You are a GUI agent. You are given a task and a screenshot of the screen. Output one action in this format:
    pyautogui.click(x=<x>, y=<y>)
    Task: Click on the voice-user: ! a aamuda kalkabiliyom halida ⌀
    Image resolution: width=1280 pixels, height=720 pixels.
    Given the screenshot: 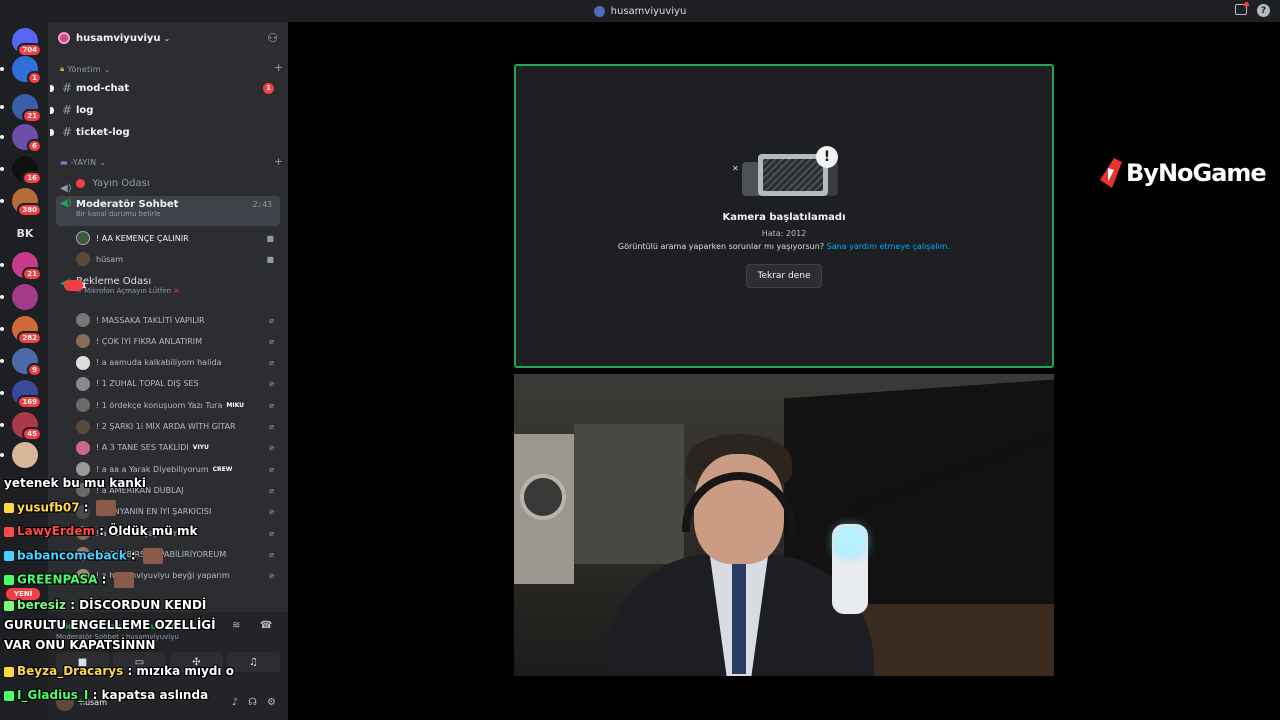 What is the action you would take?
    pyautogui.click(x=180, y=363)
    